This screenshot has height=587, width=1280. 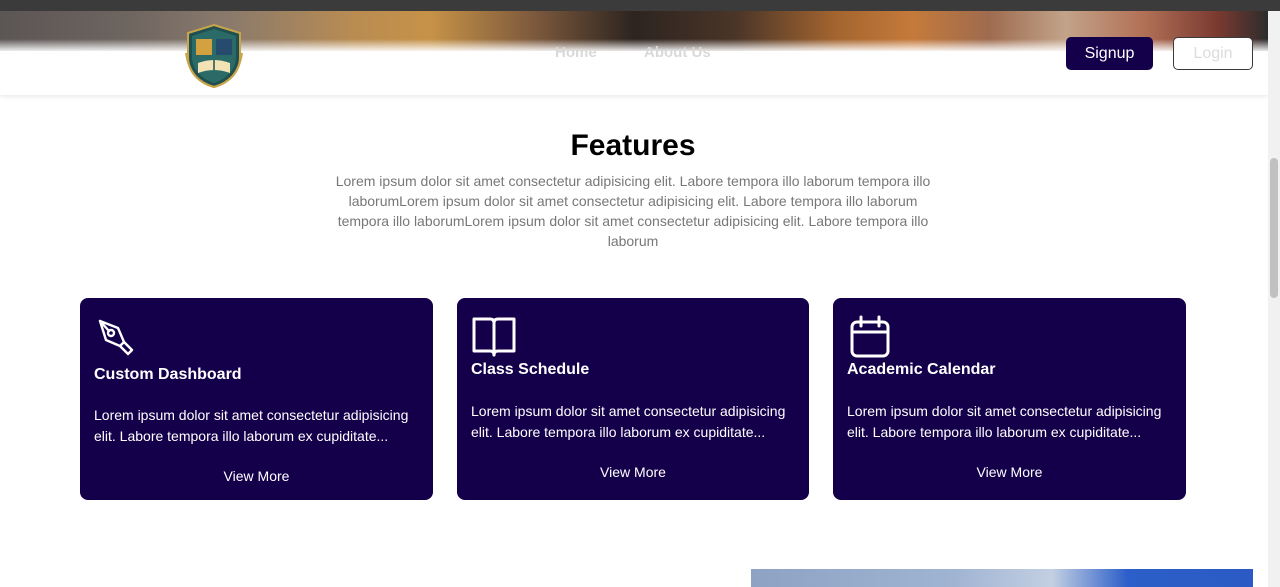 I want to click on scrollbar, so click(x=1274, y=299).